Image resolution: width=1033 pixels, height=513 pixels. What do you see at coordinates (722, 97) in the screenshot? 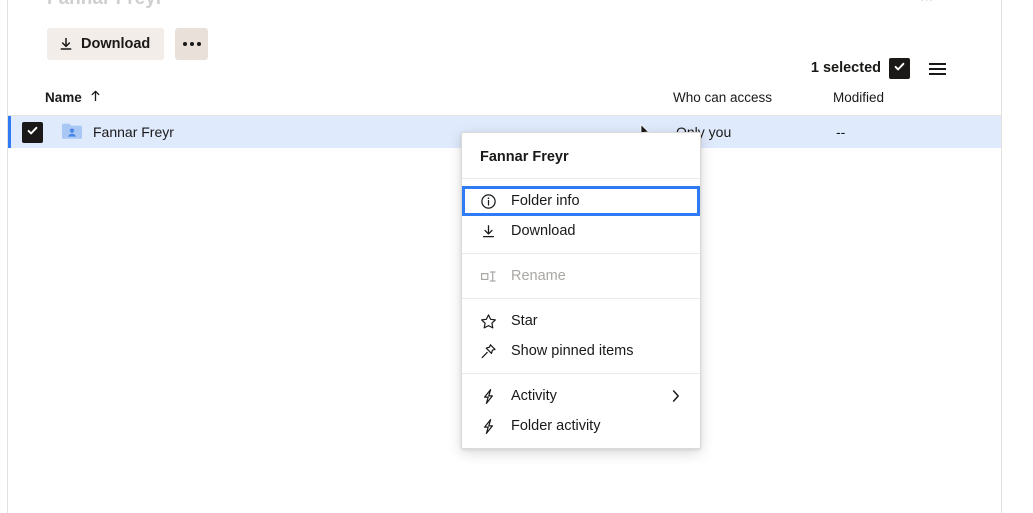
I see `column-header-access: Who can access` at bounding box center [722, 97].